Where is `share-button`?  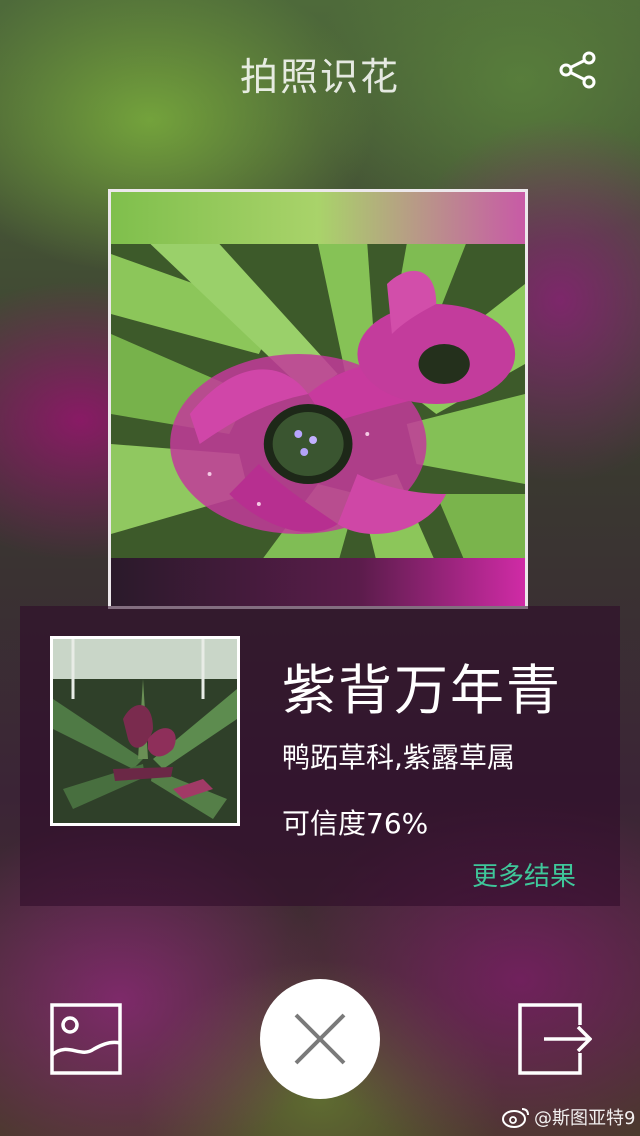 share-button is located at coordinates (578, 70).